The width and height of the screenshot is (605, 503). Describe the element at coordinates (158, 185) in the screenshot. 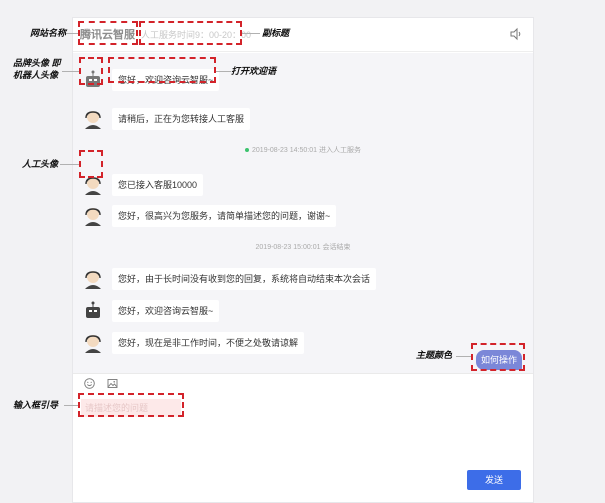

I see `message-bubble: 您已接入客服10000` at that location.